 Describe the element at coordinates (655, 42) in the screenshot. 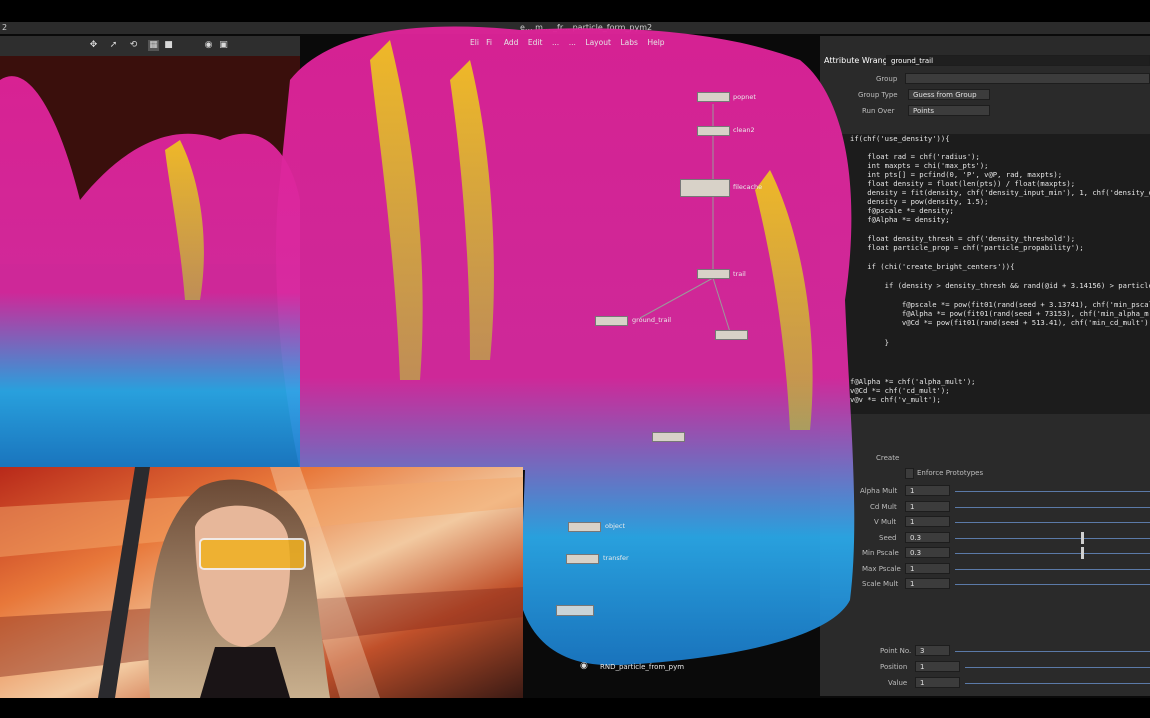

I see `menu-item: Help` at that location.